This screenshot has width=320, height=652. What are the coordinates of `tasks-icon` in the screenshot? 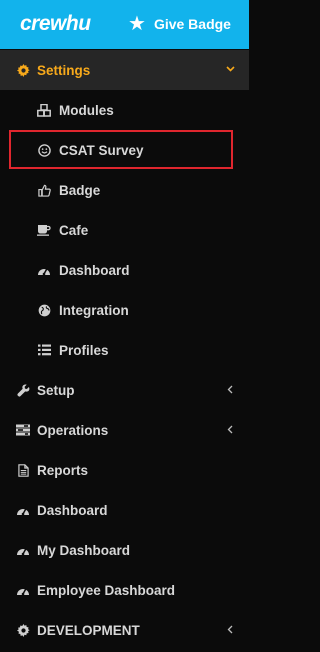 It's located at (23, 430).